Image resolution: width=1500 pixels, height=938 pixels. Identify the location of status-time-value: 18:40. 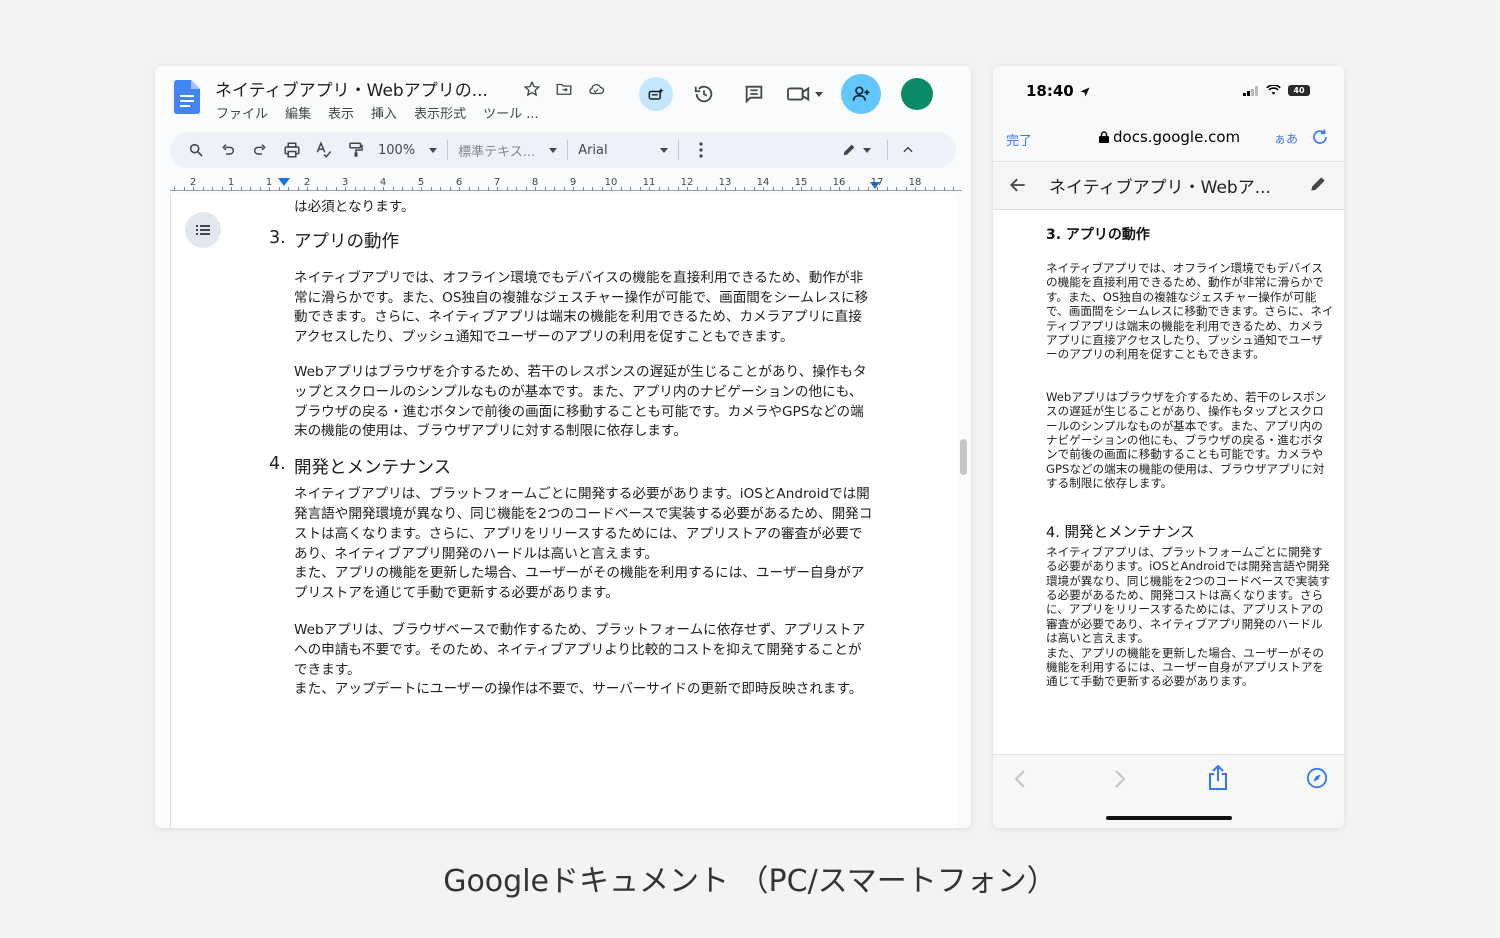
(1050, 91).